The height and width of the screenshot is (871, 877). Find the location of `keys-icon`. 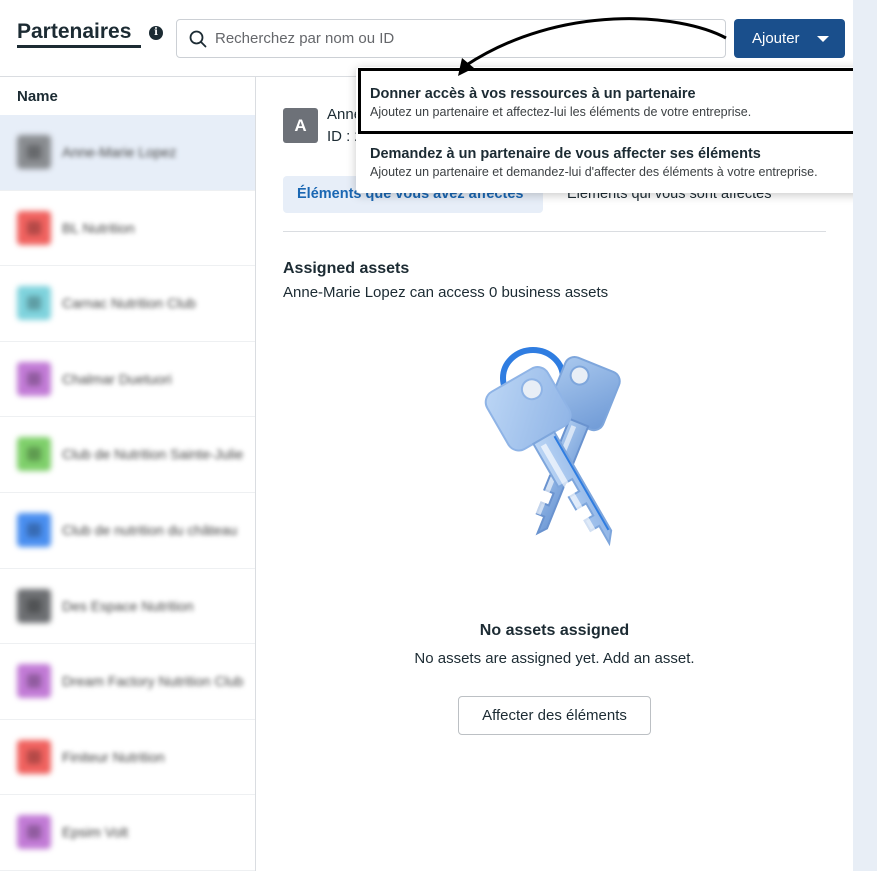

keys-icon is located at coordinates (552, 447).